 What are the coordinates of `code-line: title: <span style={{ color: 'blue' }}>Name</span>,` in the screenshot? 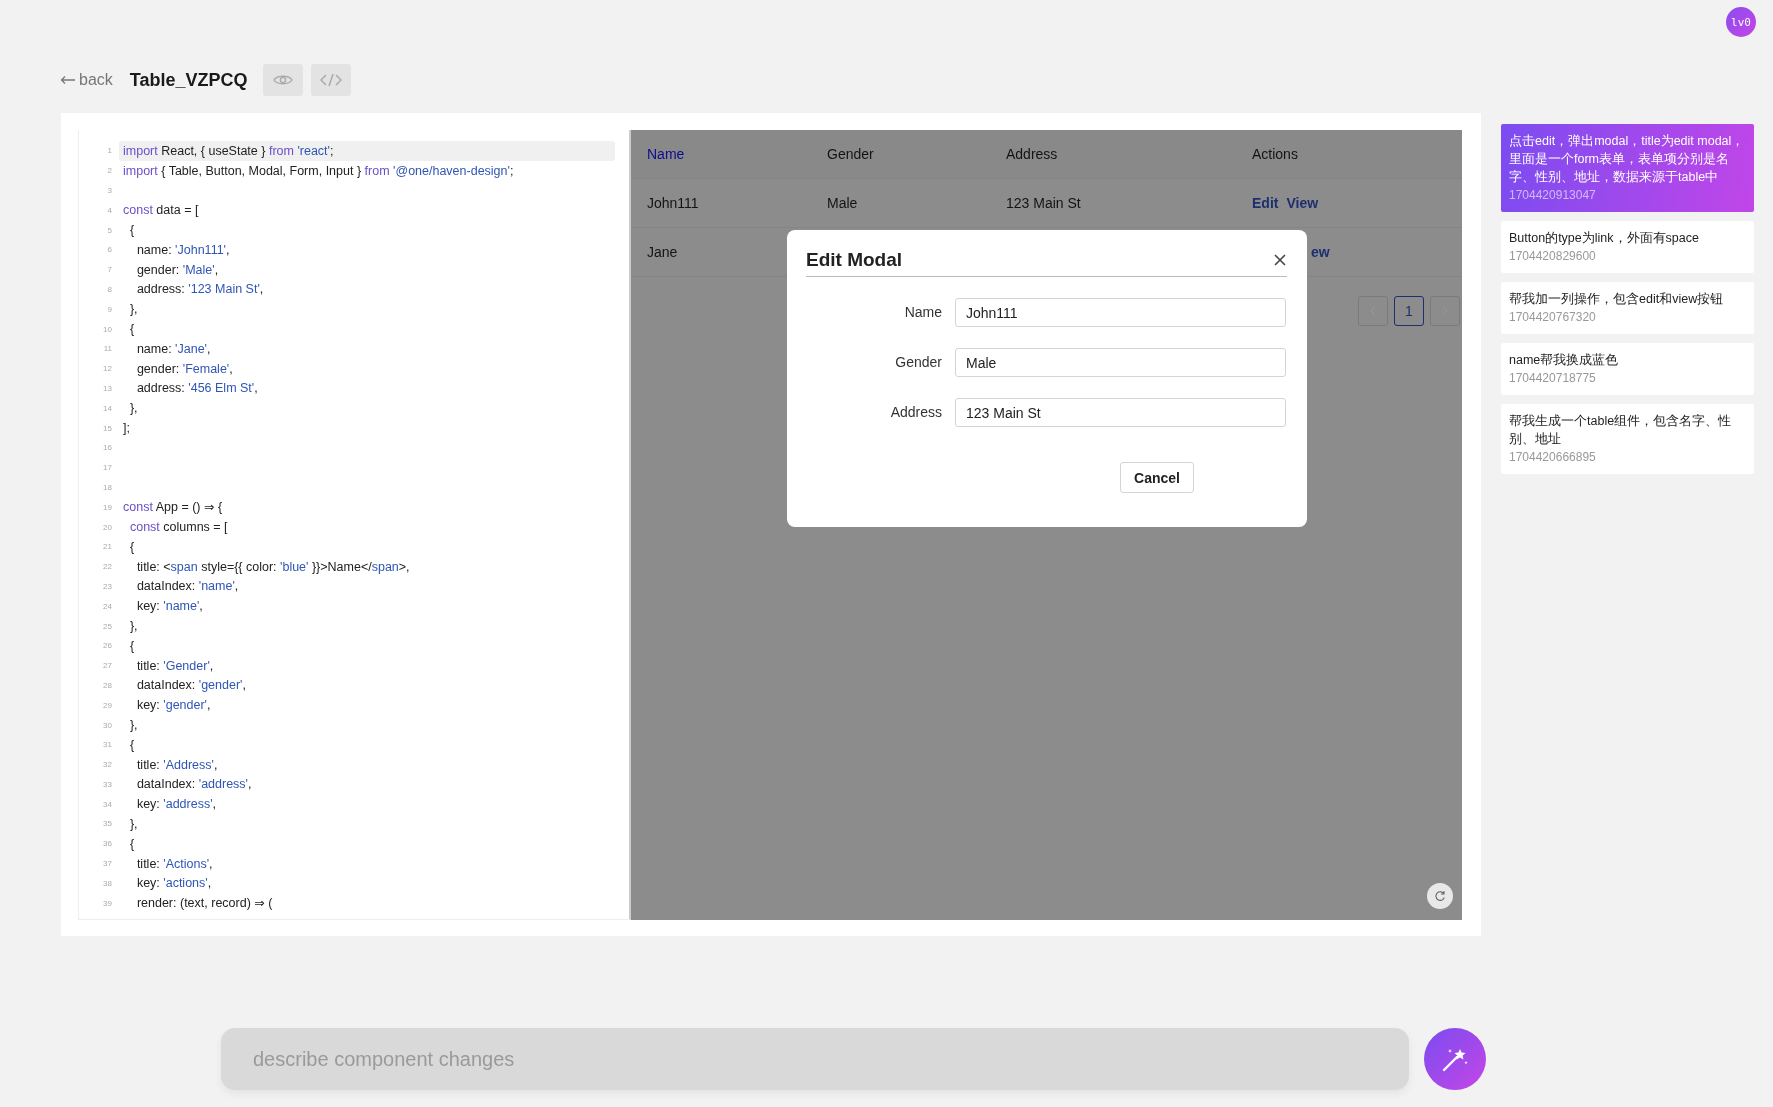 It's located at (273, 567).